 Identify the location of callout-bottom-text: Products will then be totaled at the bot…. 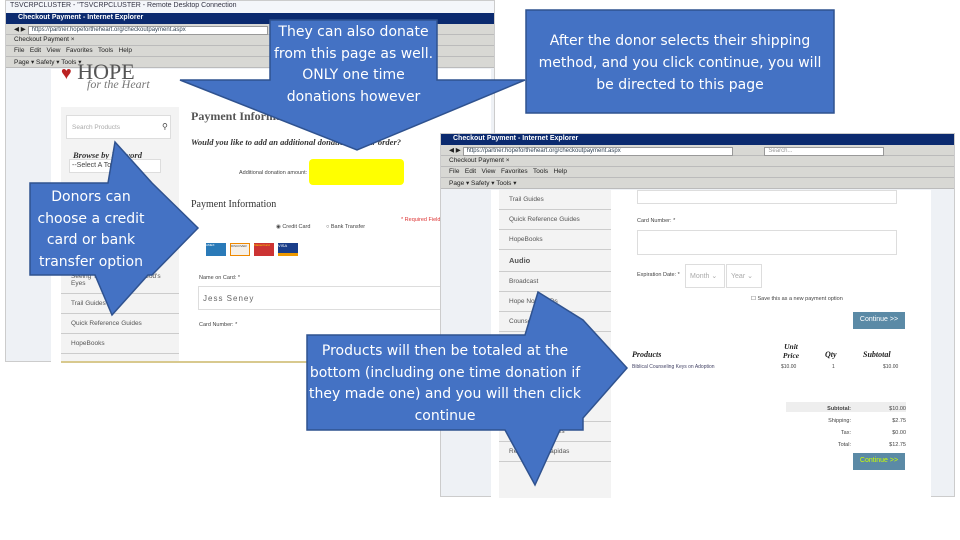
(445, 383).